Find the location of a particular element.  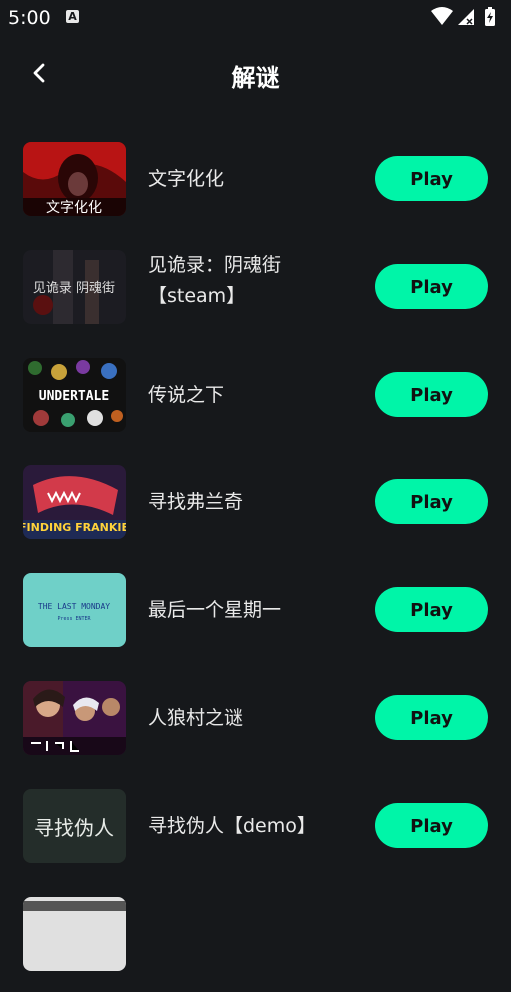

game-name: 寻找弗兰奇 is located at coordinates (196, 502).